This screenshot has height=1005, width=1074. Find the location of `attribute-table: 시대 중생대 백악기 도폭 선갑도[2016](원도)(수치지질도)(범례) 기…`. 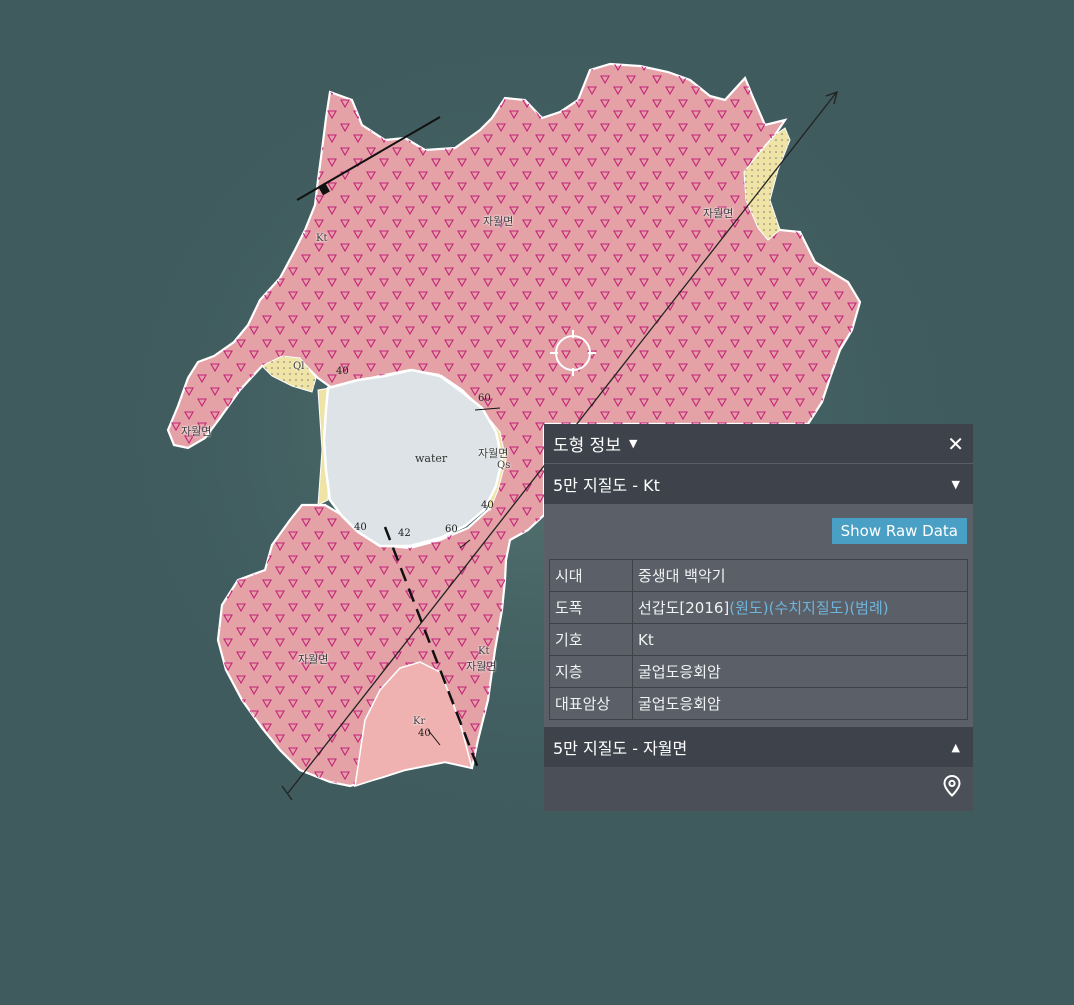

attribute-table: 시대 중생대 백악기 도폭 선갑도[2016](원도)(수치지질도)(범례) 기… is located at coordinates (758, 639).